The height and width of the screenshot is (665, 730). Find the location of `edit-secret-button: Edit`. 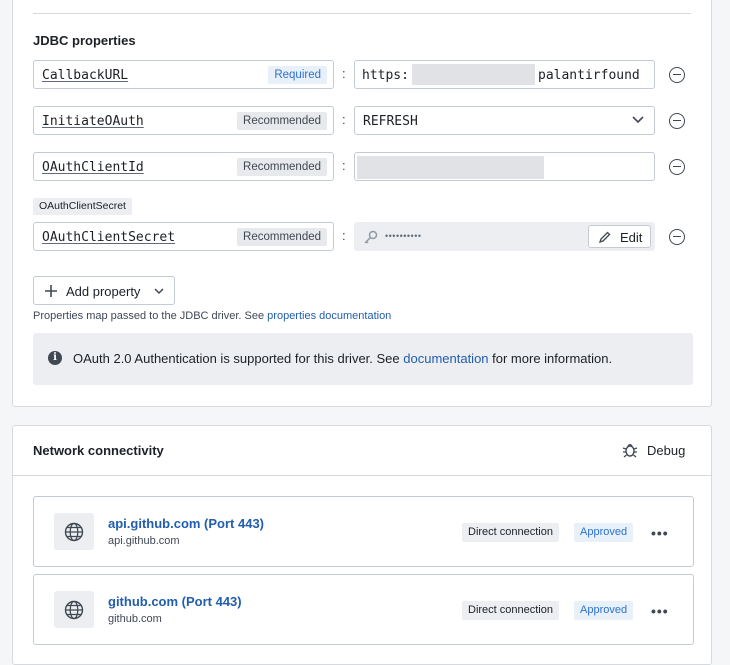

edit-secret-button: Edit is located at coordinates (619, 236).